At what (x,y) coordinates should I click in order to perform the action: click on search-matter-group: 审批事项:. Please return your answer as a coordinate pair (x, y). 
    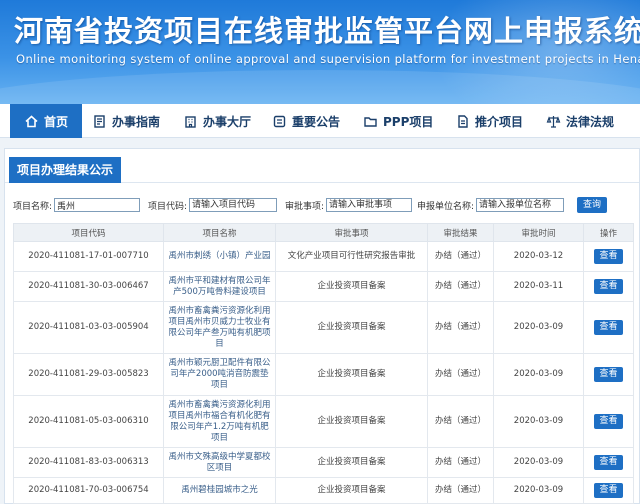
    Looking at the image, I should click on (349, 205).